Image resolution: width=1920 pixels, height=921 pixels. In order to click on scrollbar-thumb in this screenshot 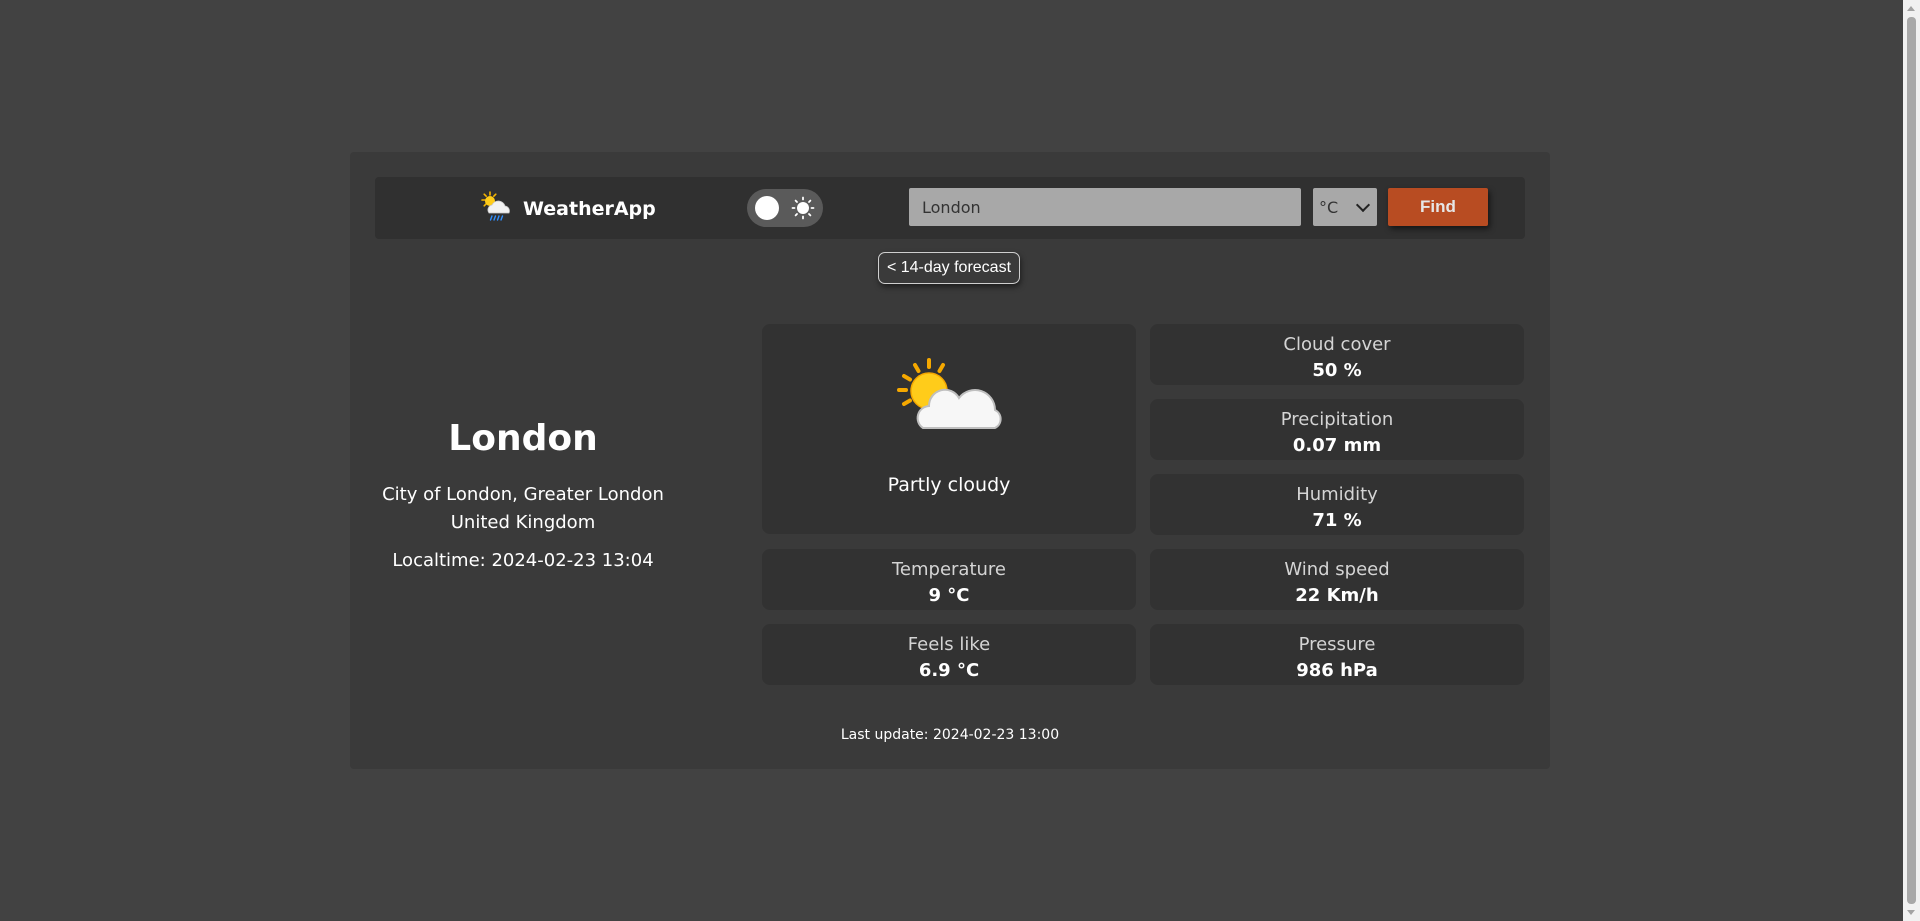, I will do `click(1911, 460)`.